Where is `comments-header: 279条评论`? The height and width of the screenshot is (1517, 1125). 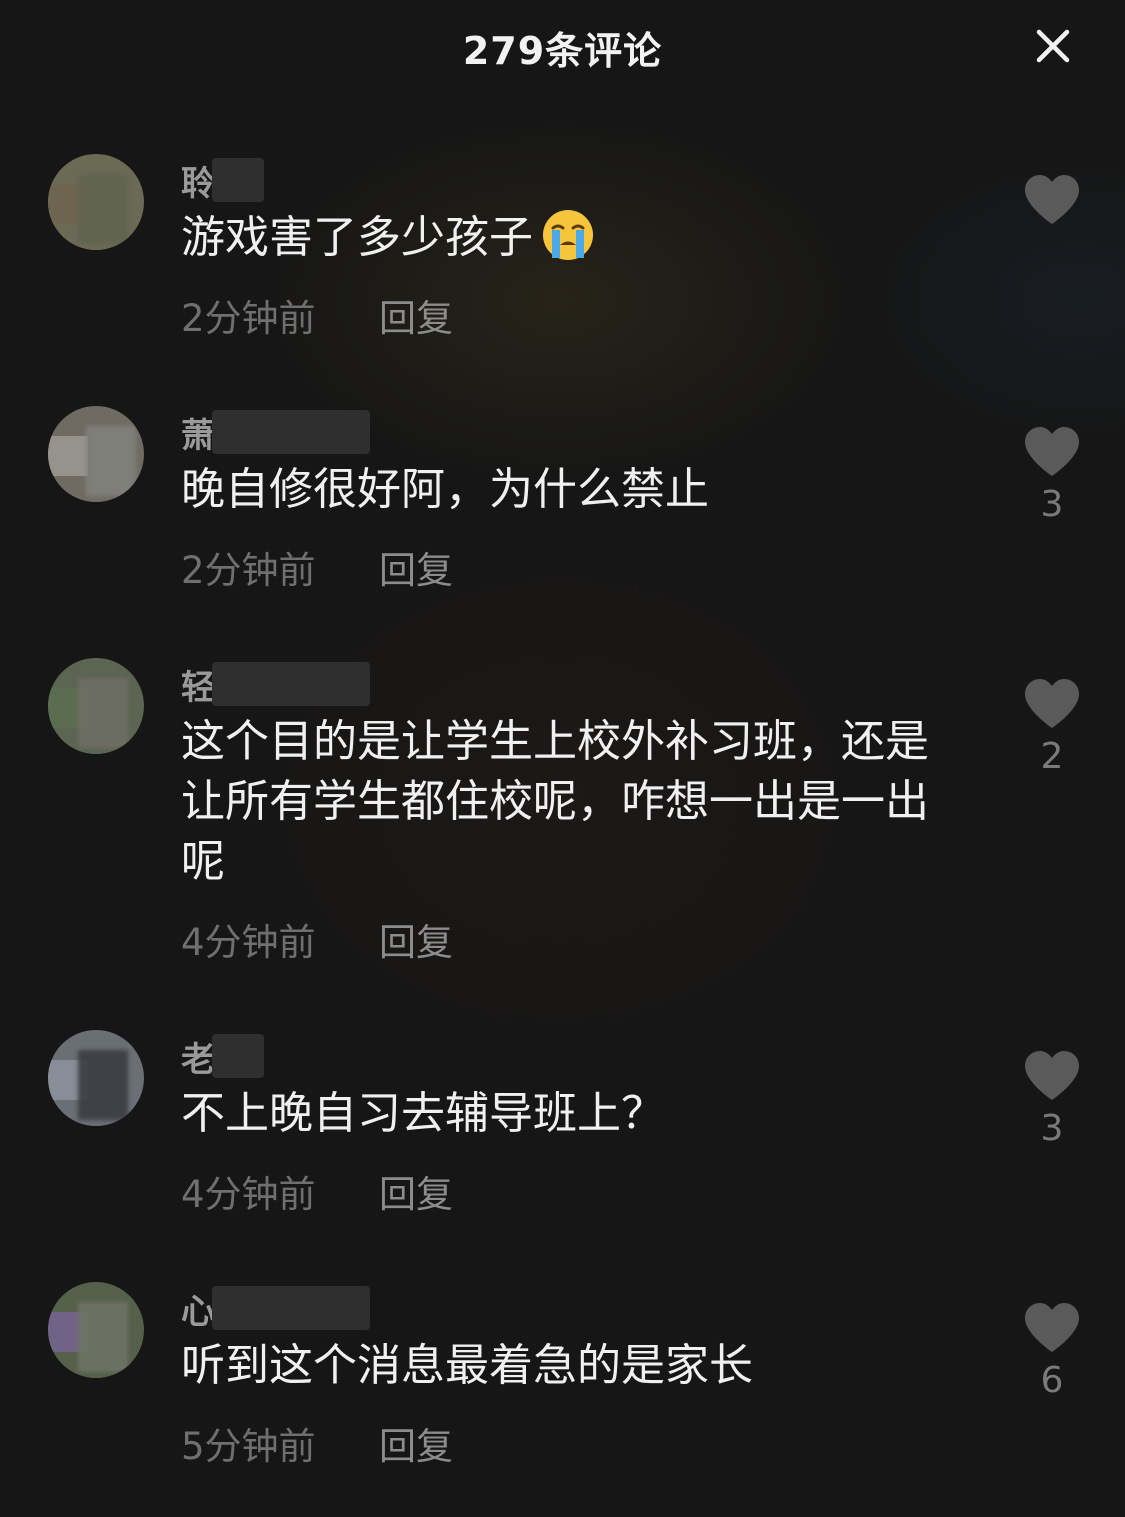
comments-header: 279条评论 is located at coordinates (562, 46).